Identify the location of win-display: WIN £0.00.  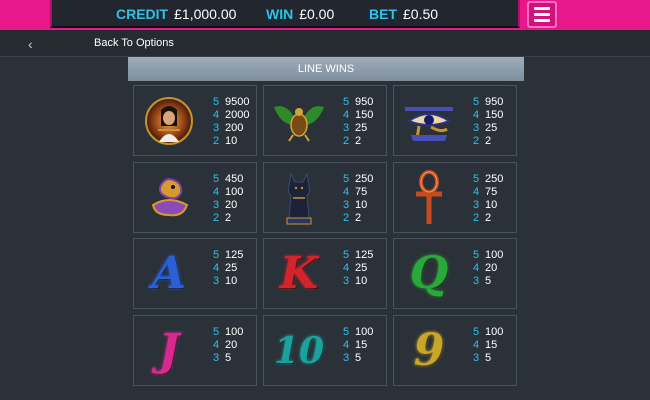
(300, 14).